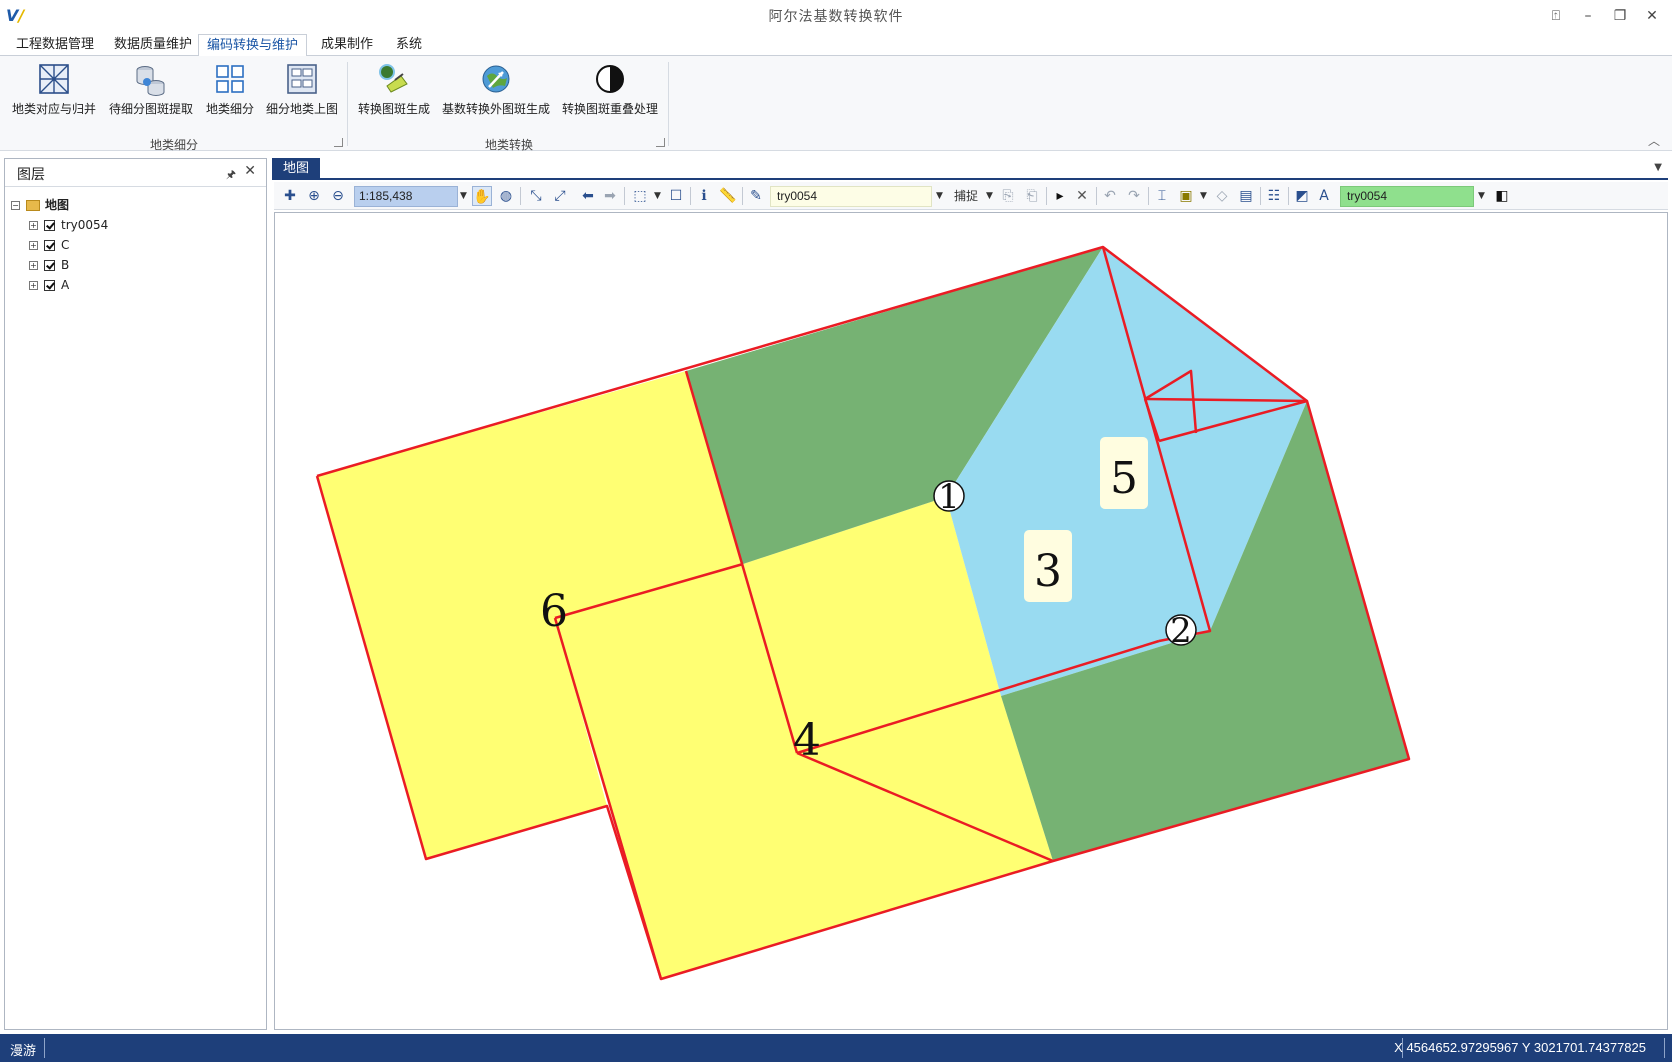 The width and height of the screenshot is (1672, 1062). What do you see at coordinates (54, 79) in the screenshot?
I see `landclass-merge-icon` at bounding box center [54, 79].